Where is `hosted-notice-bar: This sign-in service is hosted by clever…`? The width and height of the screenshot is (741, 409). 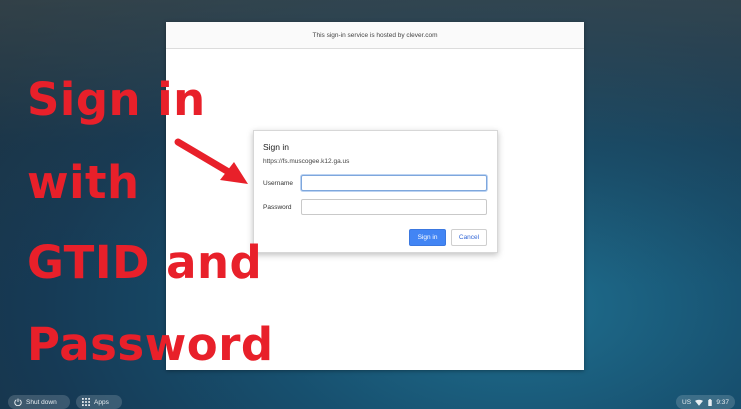
hosted-notice-bar: This sign-in service is hosted by clever… is located at coordinates (375, 35).